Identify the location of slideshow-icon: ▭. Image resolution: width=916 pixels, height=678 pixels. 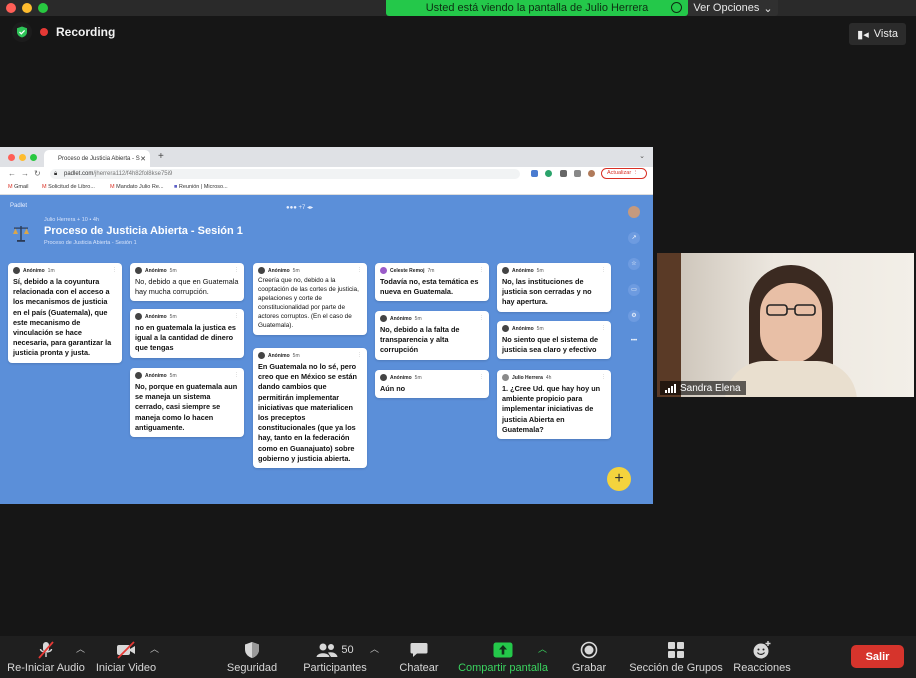
(634, 290).